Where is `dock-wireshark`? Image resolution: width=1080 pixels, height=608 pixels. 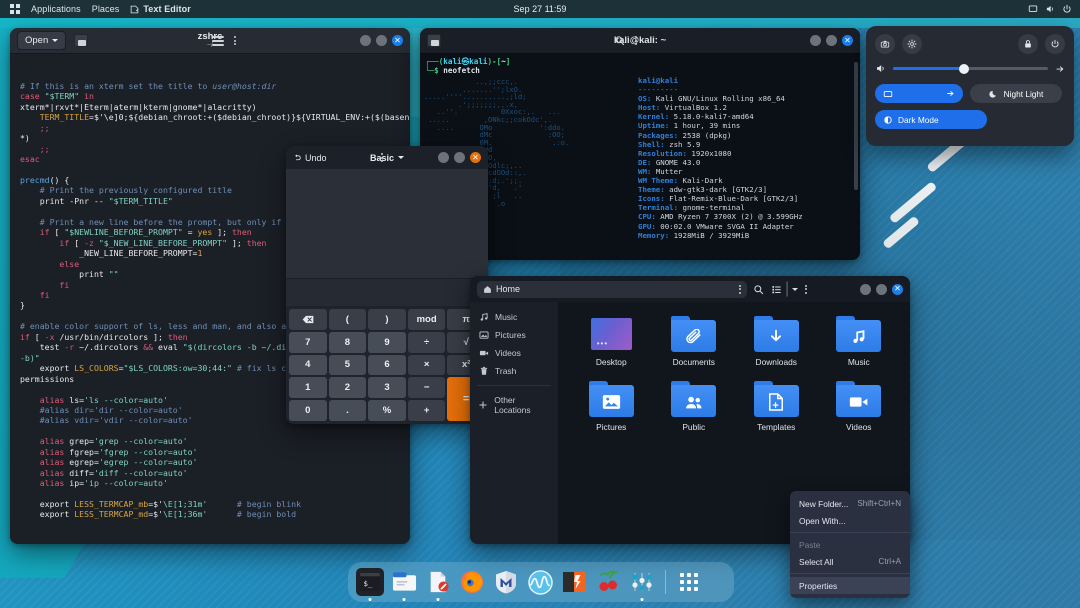
dock-wireshark is located at coordinates (540, 582).